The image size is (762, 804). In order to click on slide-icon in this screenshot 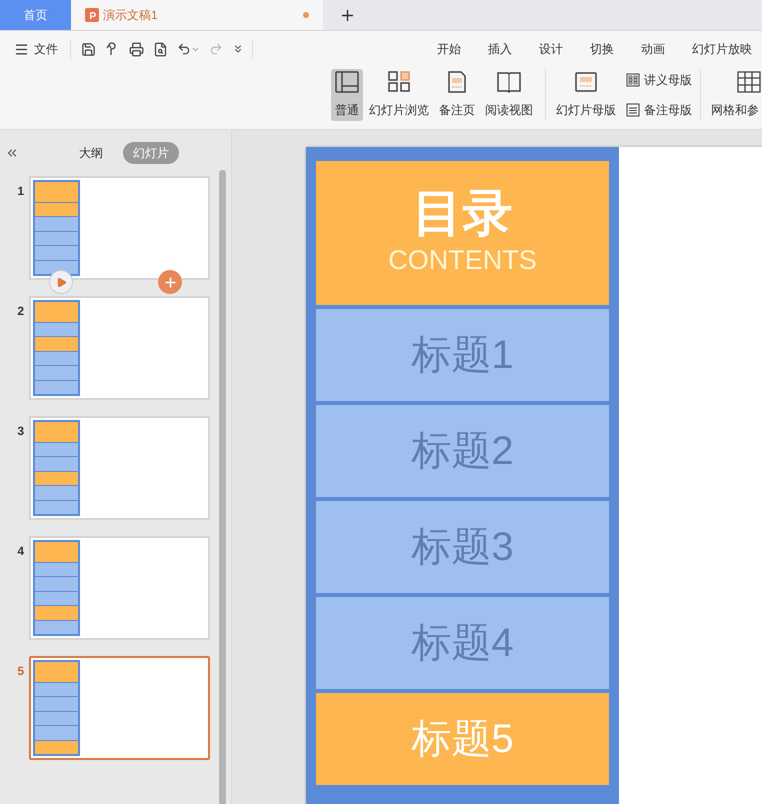, I will do `click(586, 82)`.